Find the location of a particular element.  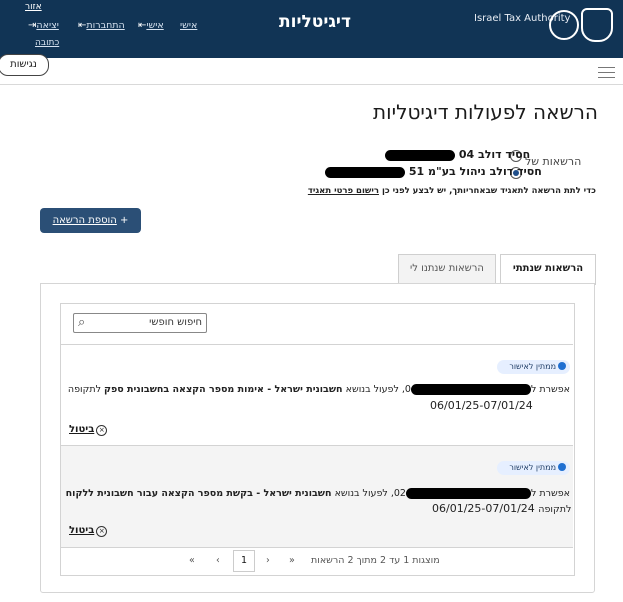

state-emblem-icon is located at coordinates (597, 25).